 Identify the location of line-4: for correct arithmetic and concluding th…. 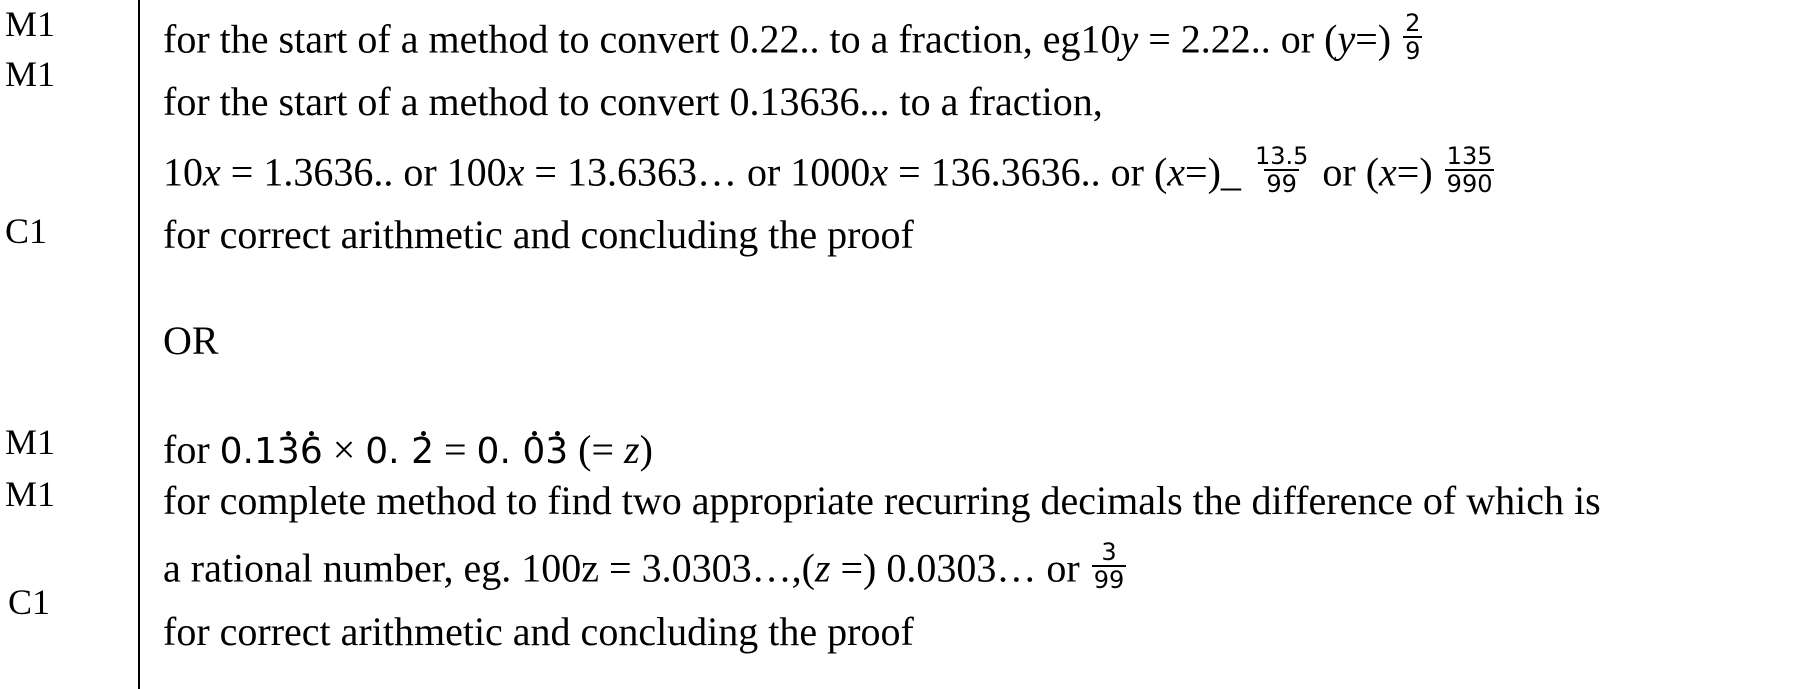
(538, 234).